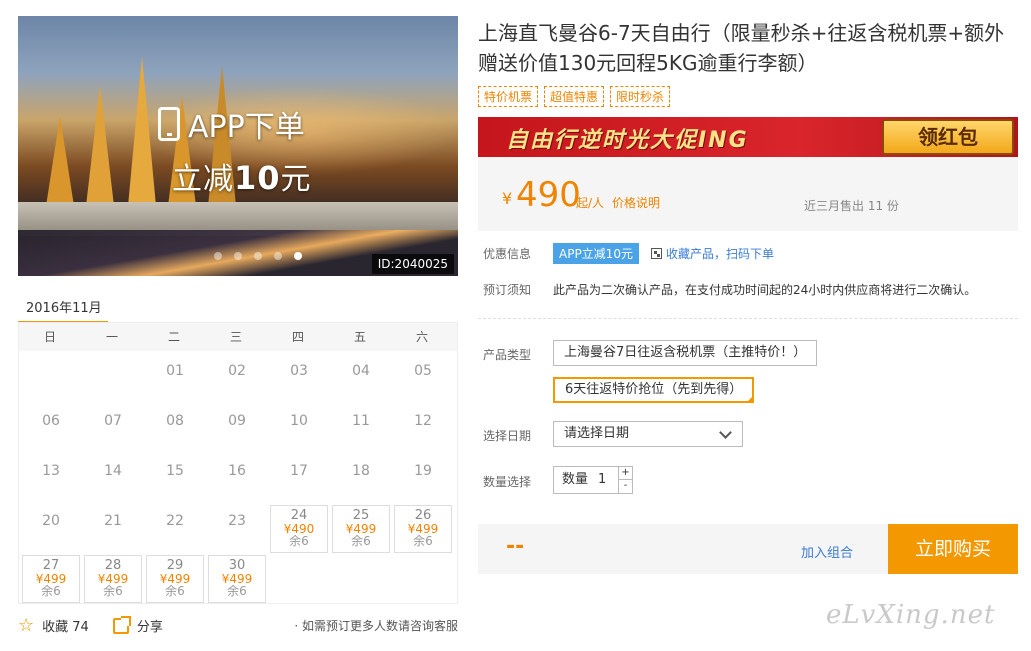 The height and width of the screenshot is (651, 1031). What do you see at coordinates (237, 565) in the screenshot?
I see `day-number: 30` at bounding box center [237, 565].